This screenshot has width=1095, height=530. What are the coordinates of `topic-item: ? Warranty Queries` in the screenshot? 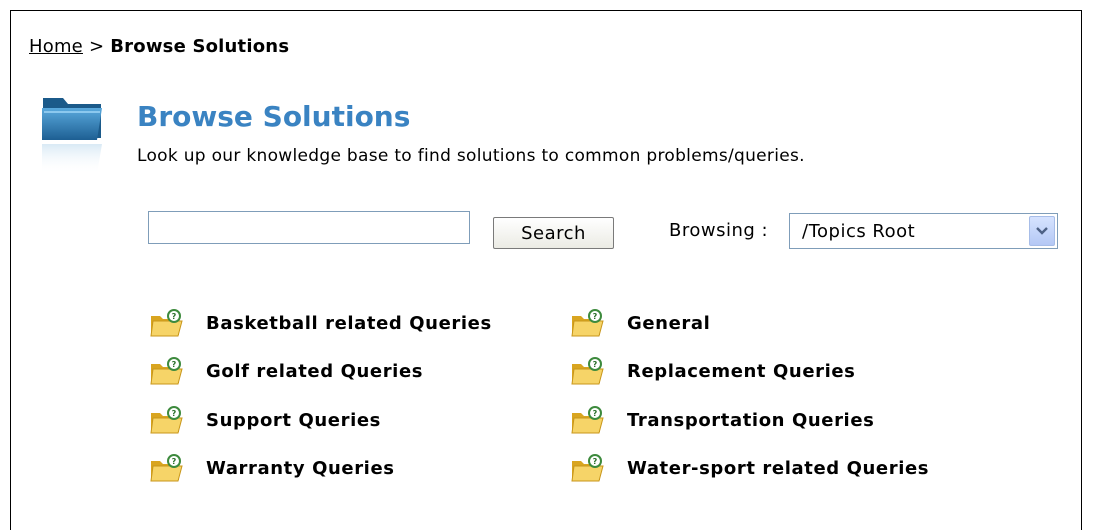 It's located at (272, 468).